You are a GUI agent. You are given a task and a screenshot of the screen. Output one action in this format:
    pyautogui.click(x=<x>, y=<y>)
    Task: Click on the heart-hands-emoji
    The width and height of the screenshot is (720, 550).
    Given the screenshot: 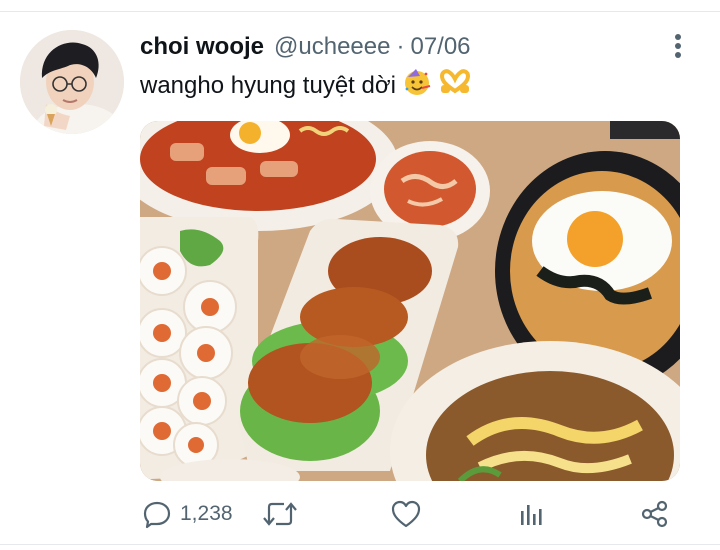 What is the action you would take?
    pyautogui.click(x=455, y=85)
    